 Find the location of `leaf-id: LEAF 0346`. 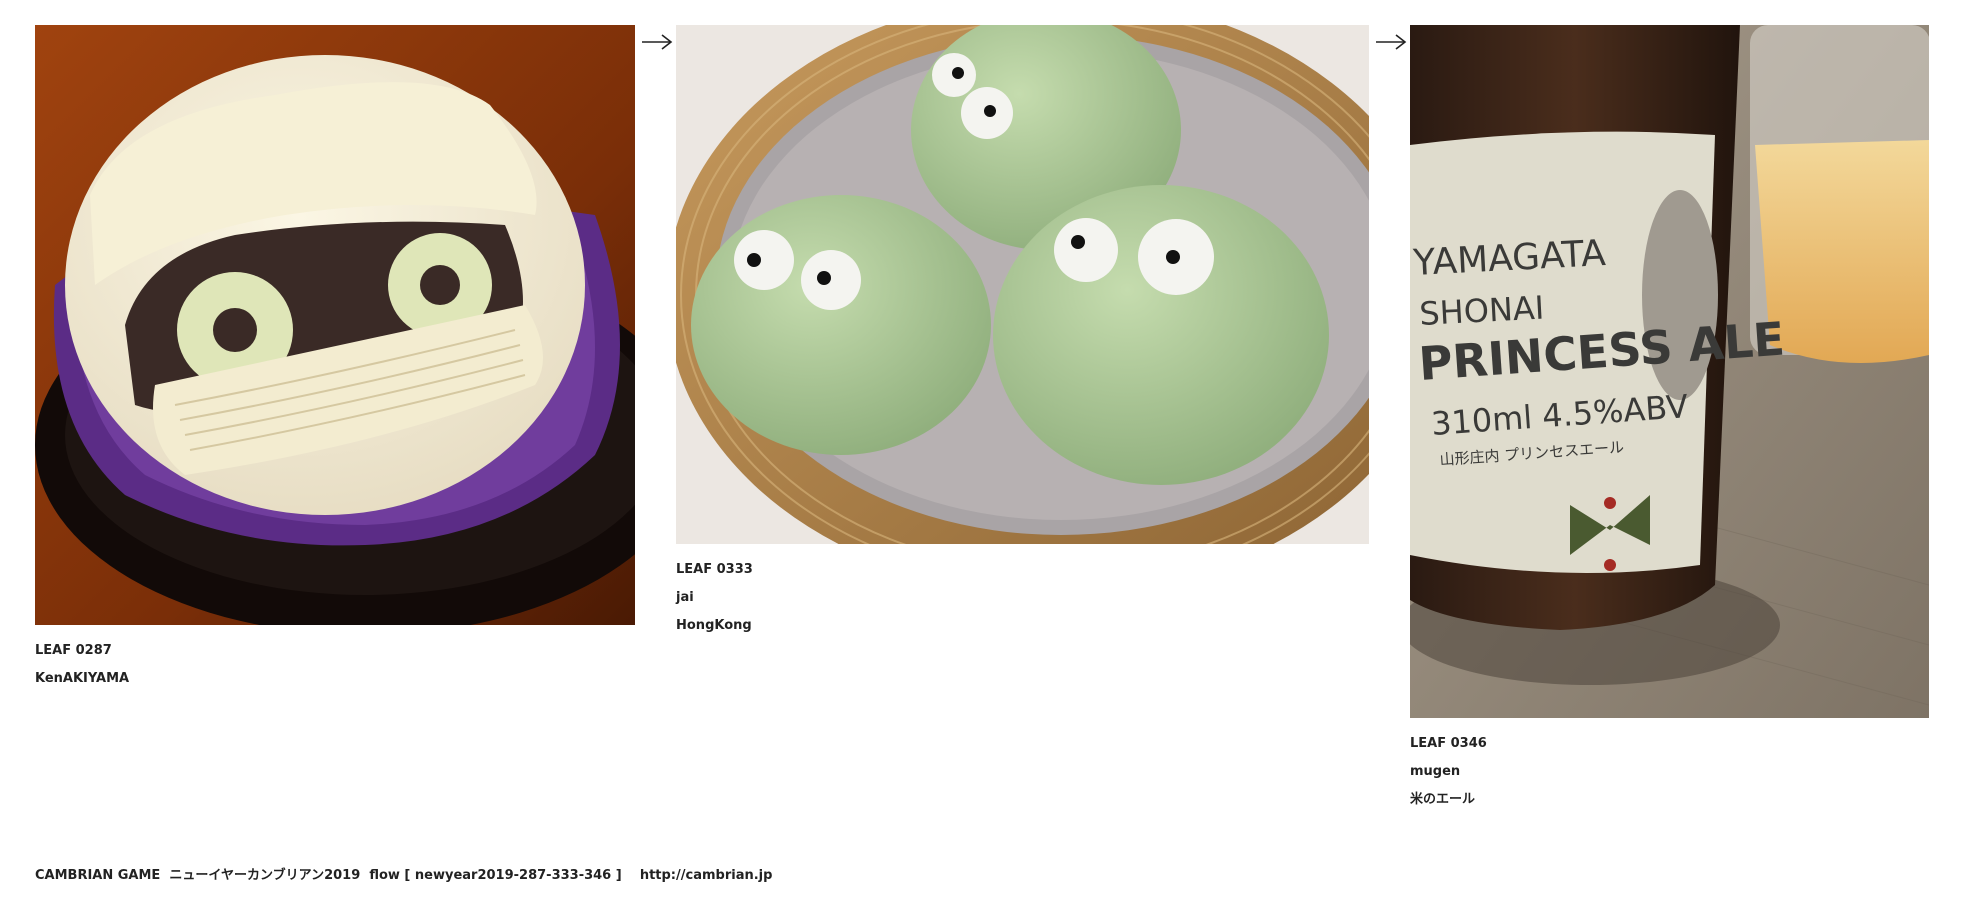

leaf-id: LEAF 0346 is located at coordinates (1669, 744).